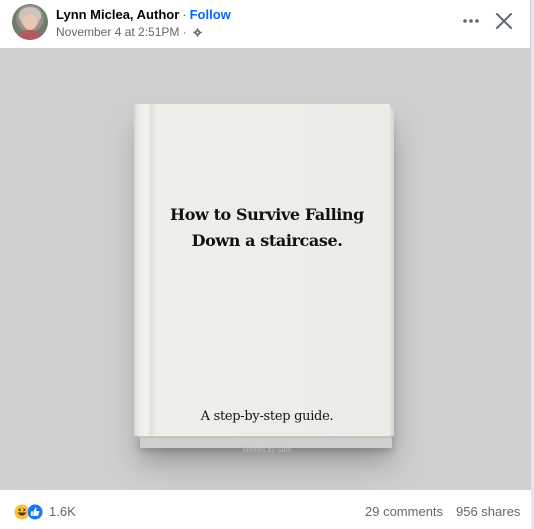 The image size is (534, 529). Describe the element at coordinates (210, 14) in the screenshot. I see `follow-button: Follow` at that location.